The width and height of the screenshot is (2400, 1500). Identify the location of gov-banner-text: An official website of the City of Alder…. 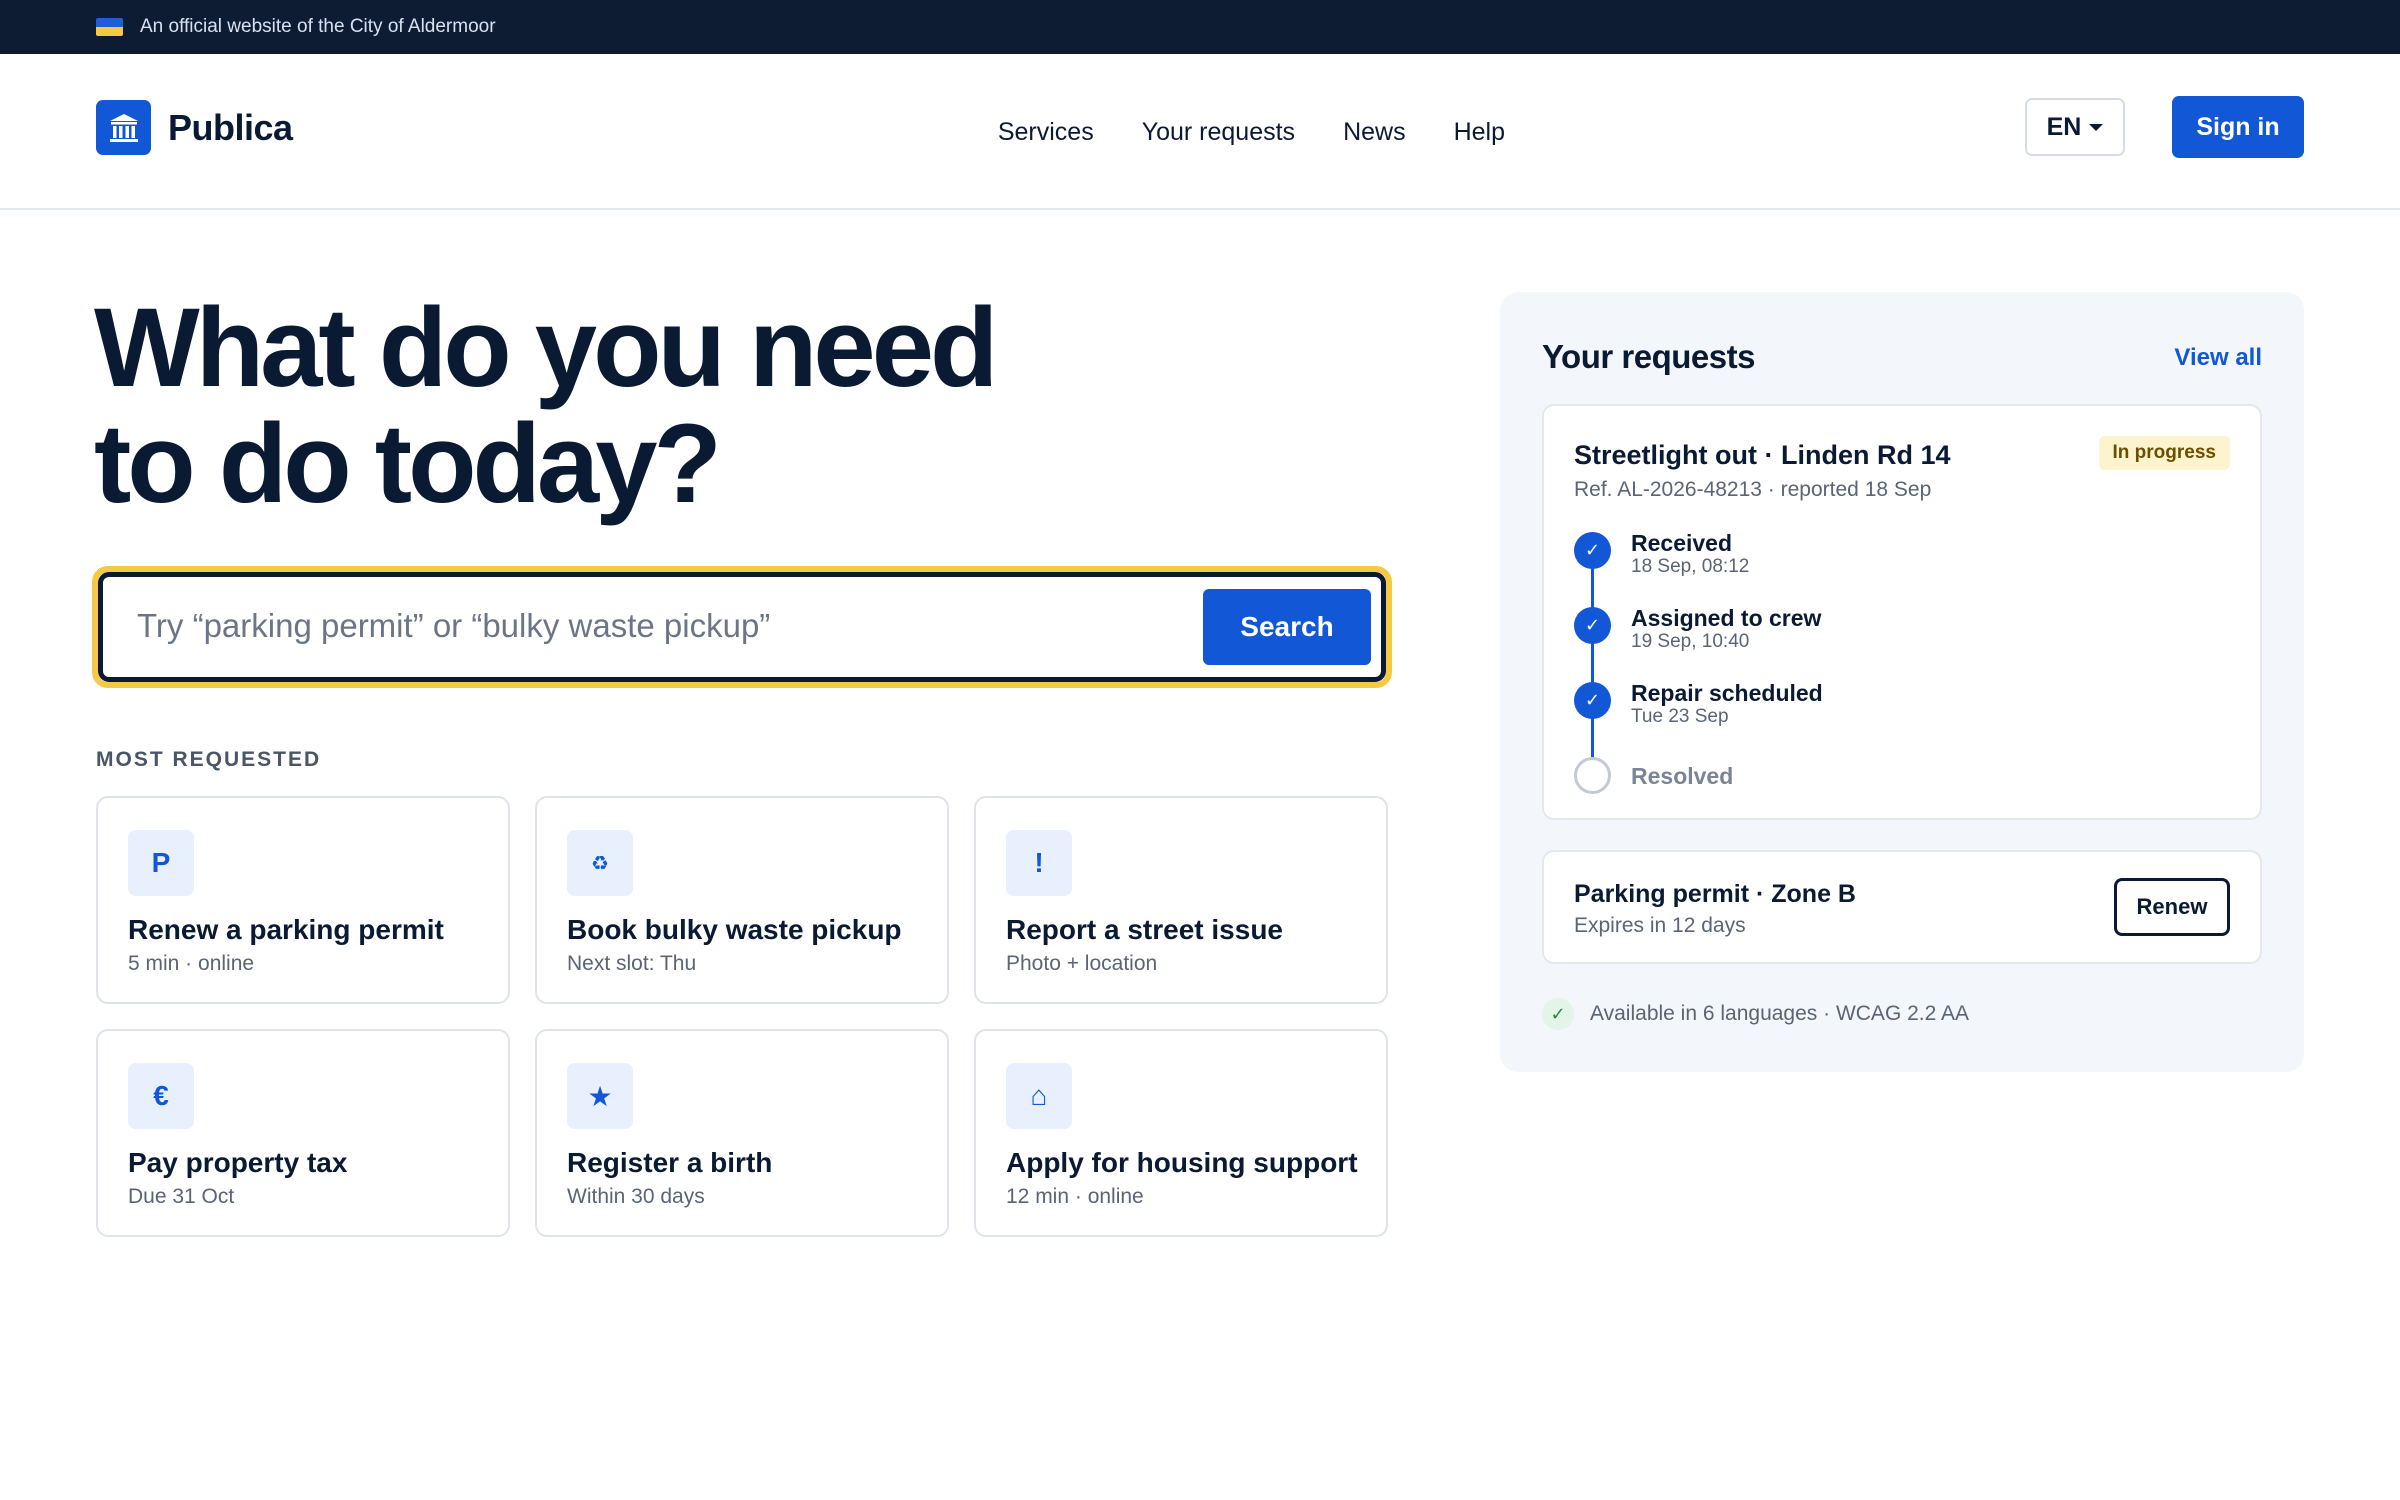
(318, 26).